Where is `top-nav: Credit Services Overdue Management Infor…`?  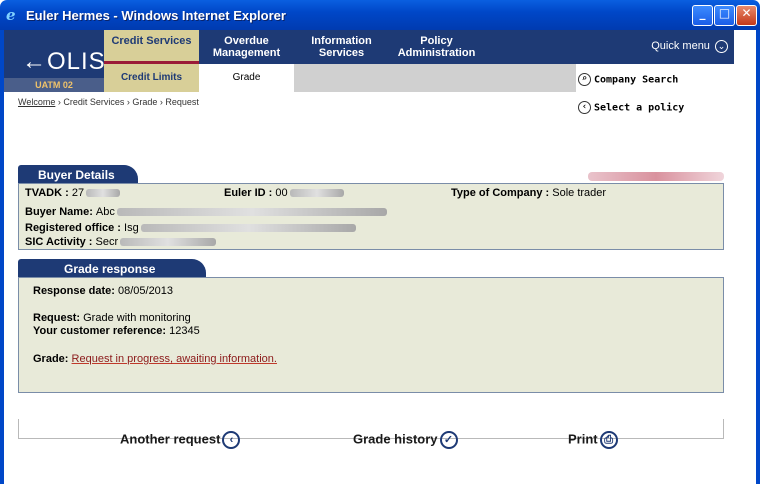
top-nav: Credit Services Overdue Management Infor… is located at coordinates (369, 47).